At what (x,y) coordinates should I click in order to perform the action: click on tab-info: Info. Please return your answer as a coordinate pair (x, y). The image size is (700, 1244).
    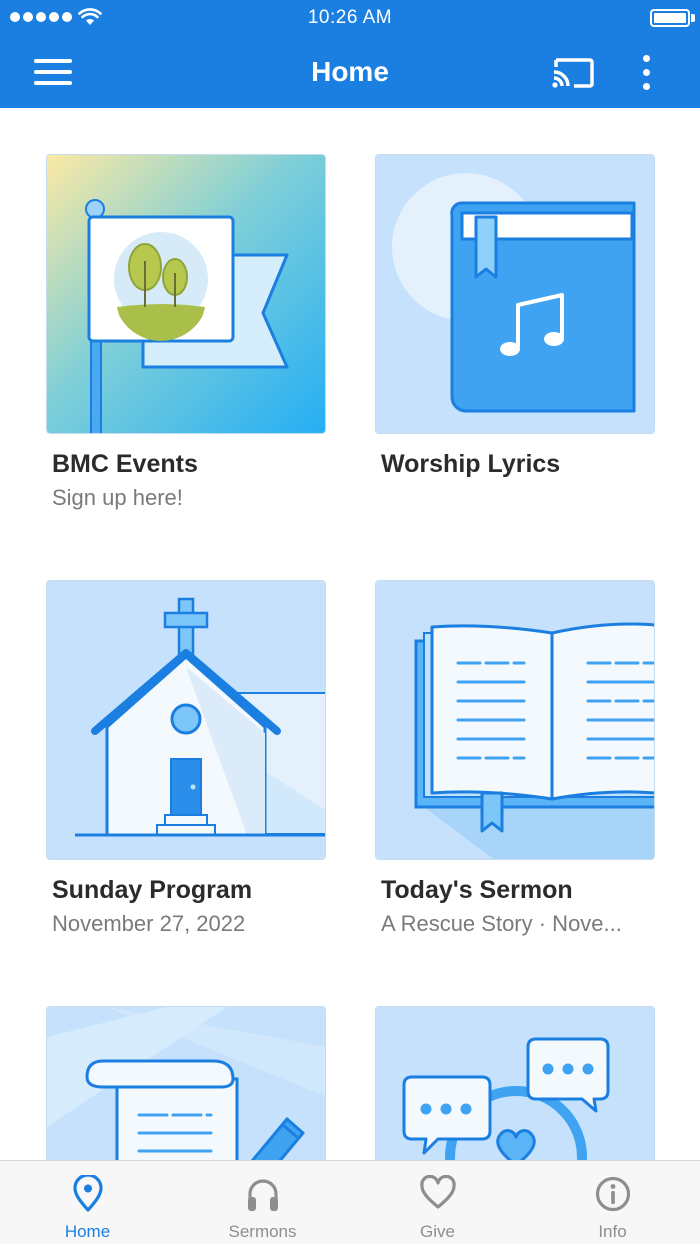
    Looking at the image, I should click on (612, 1202).